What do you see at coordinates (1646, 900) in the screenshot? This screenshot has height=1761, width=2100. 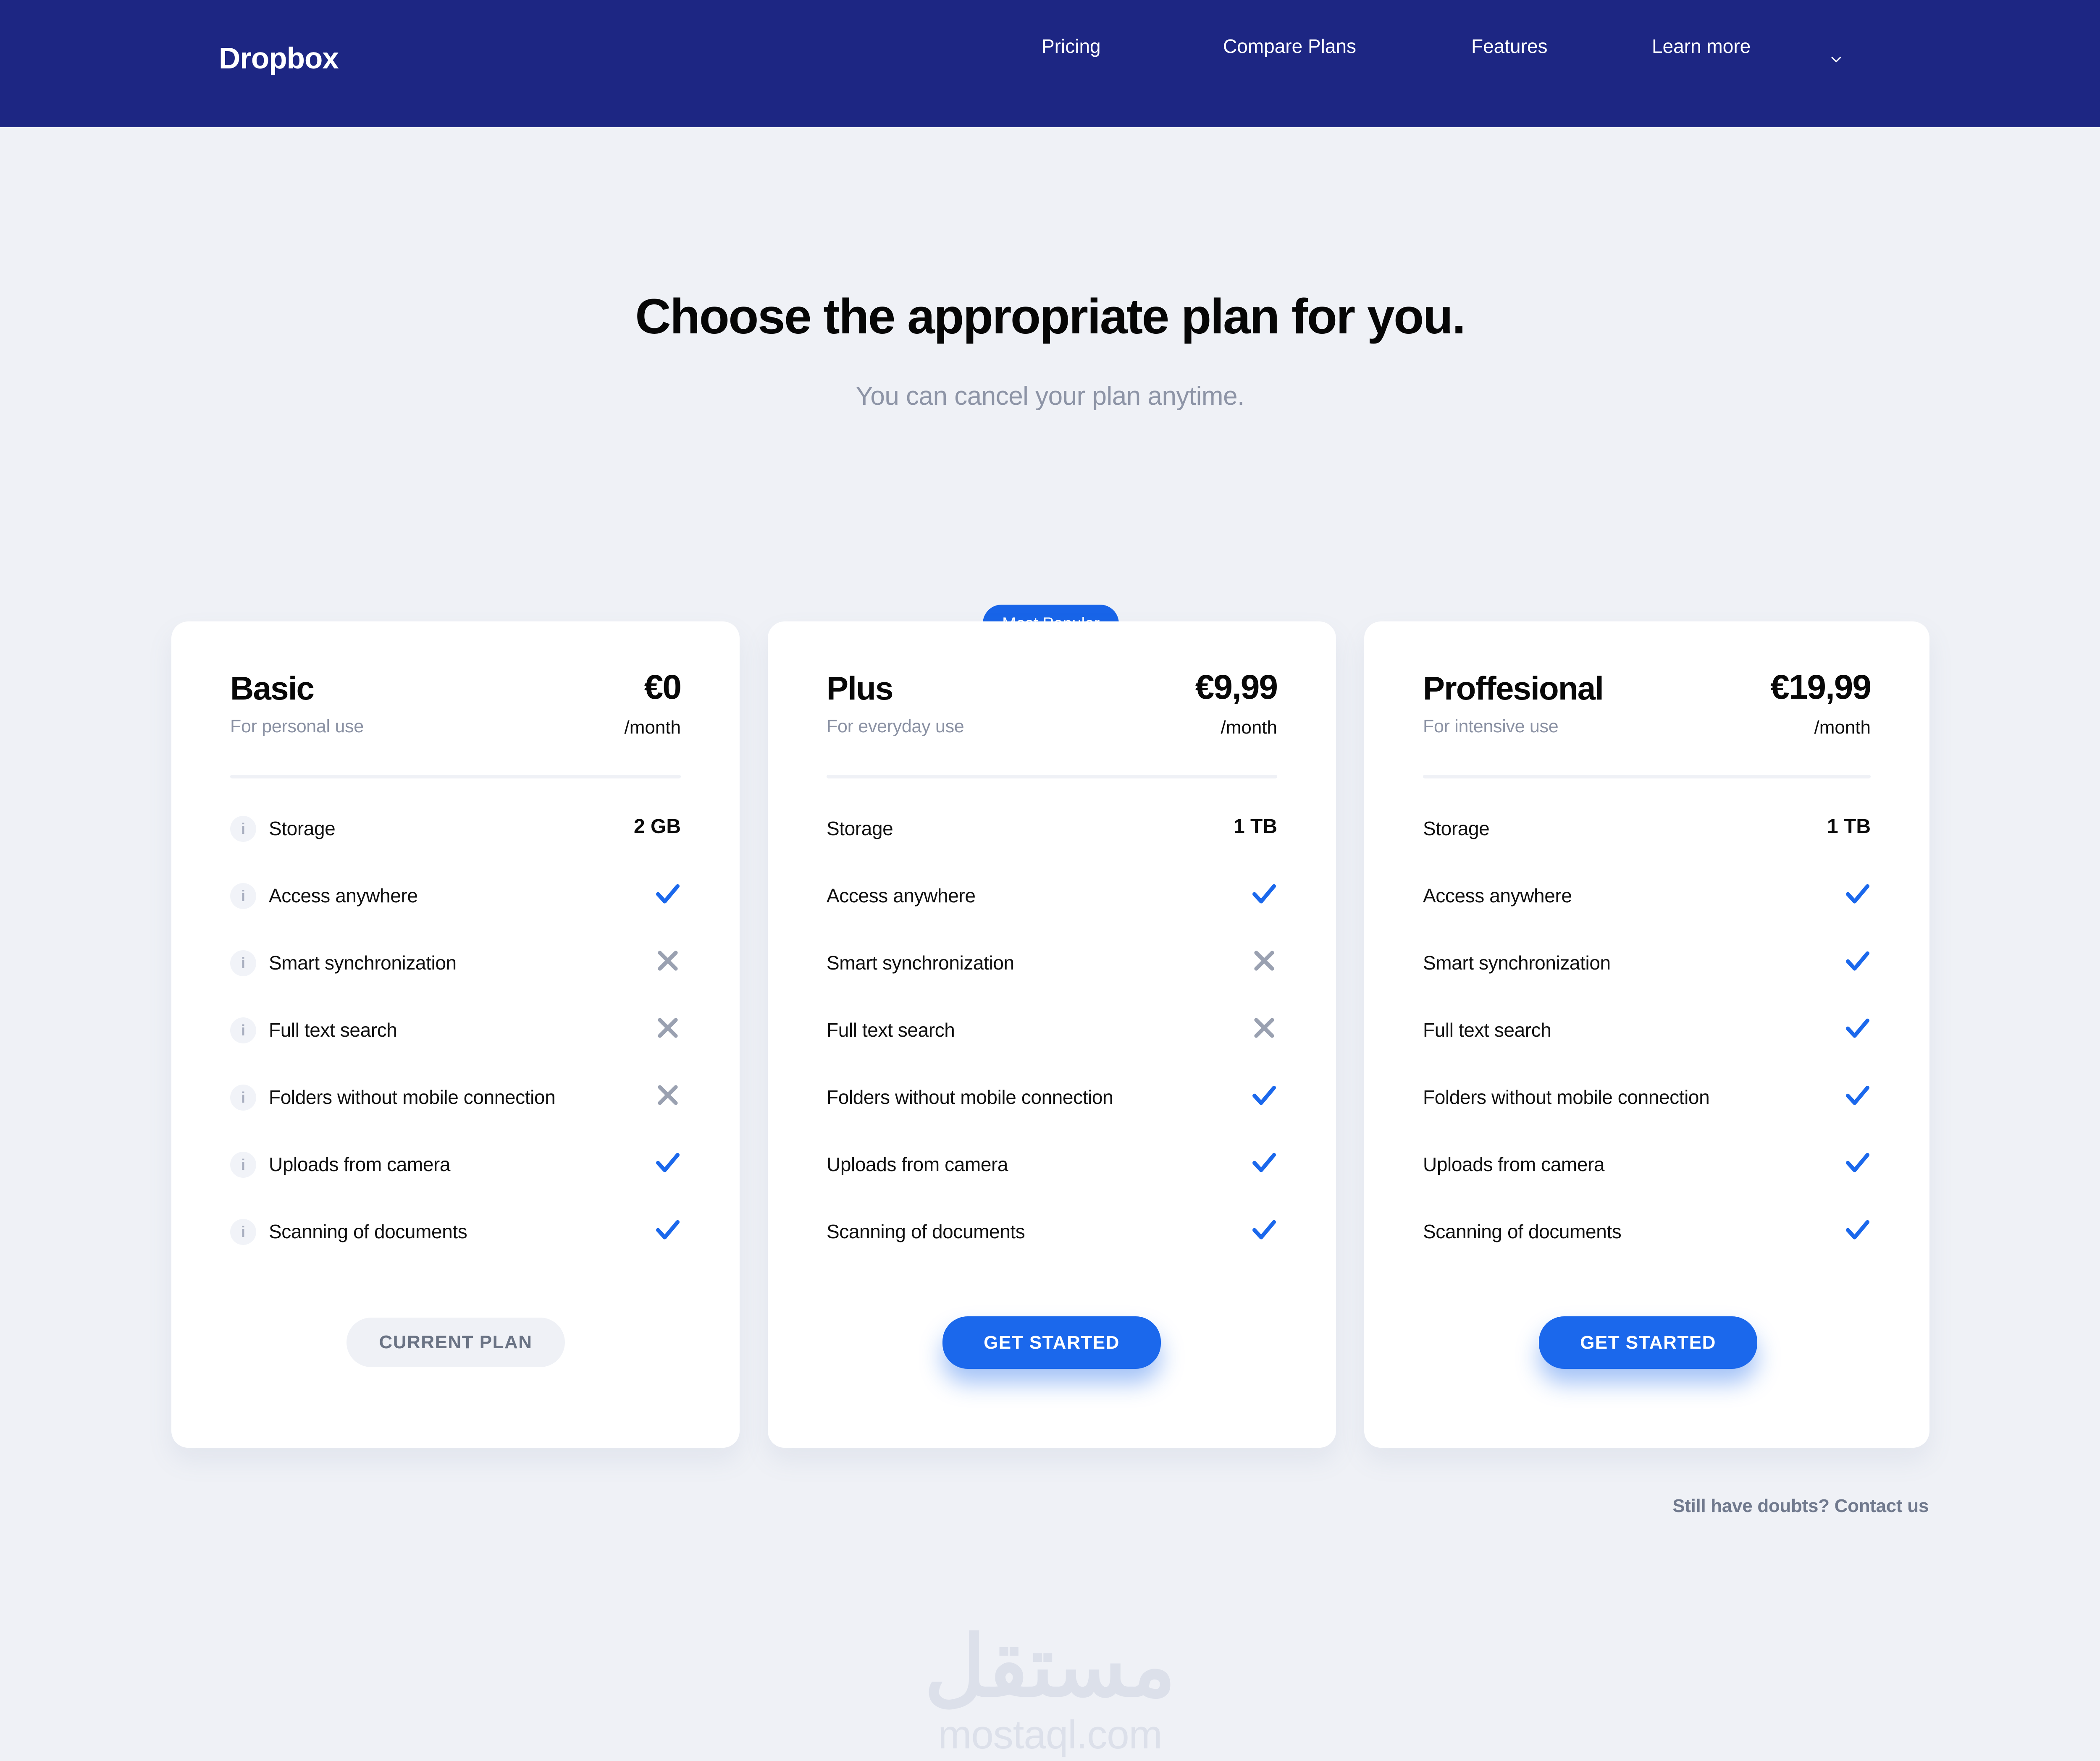 I see `feature-row: Access anywhere` at bounding box center [1646, 900].